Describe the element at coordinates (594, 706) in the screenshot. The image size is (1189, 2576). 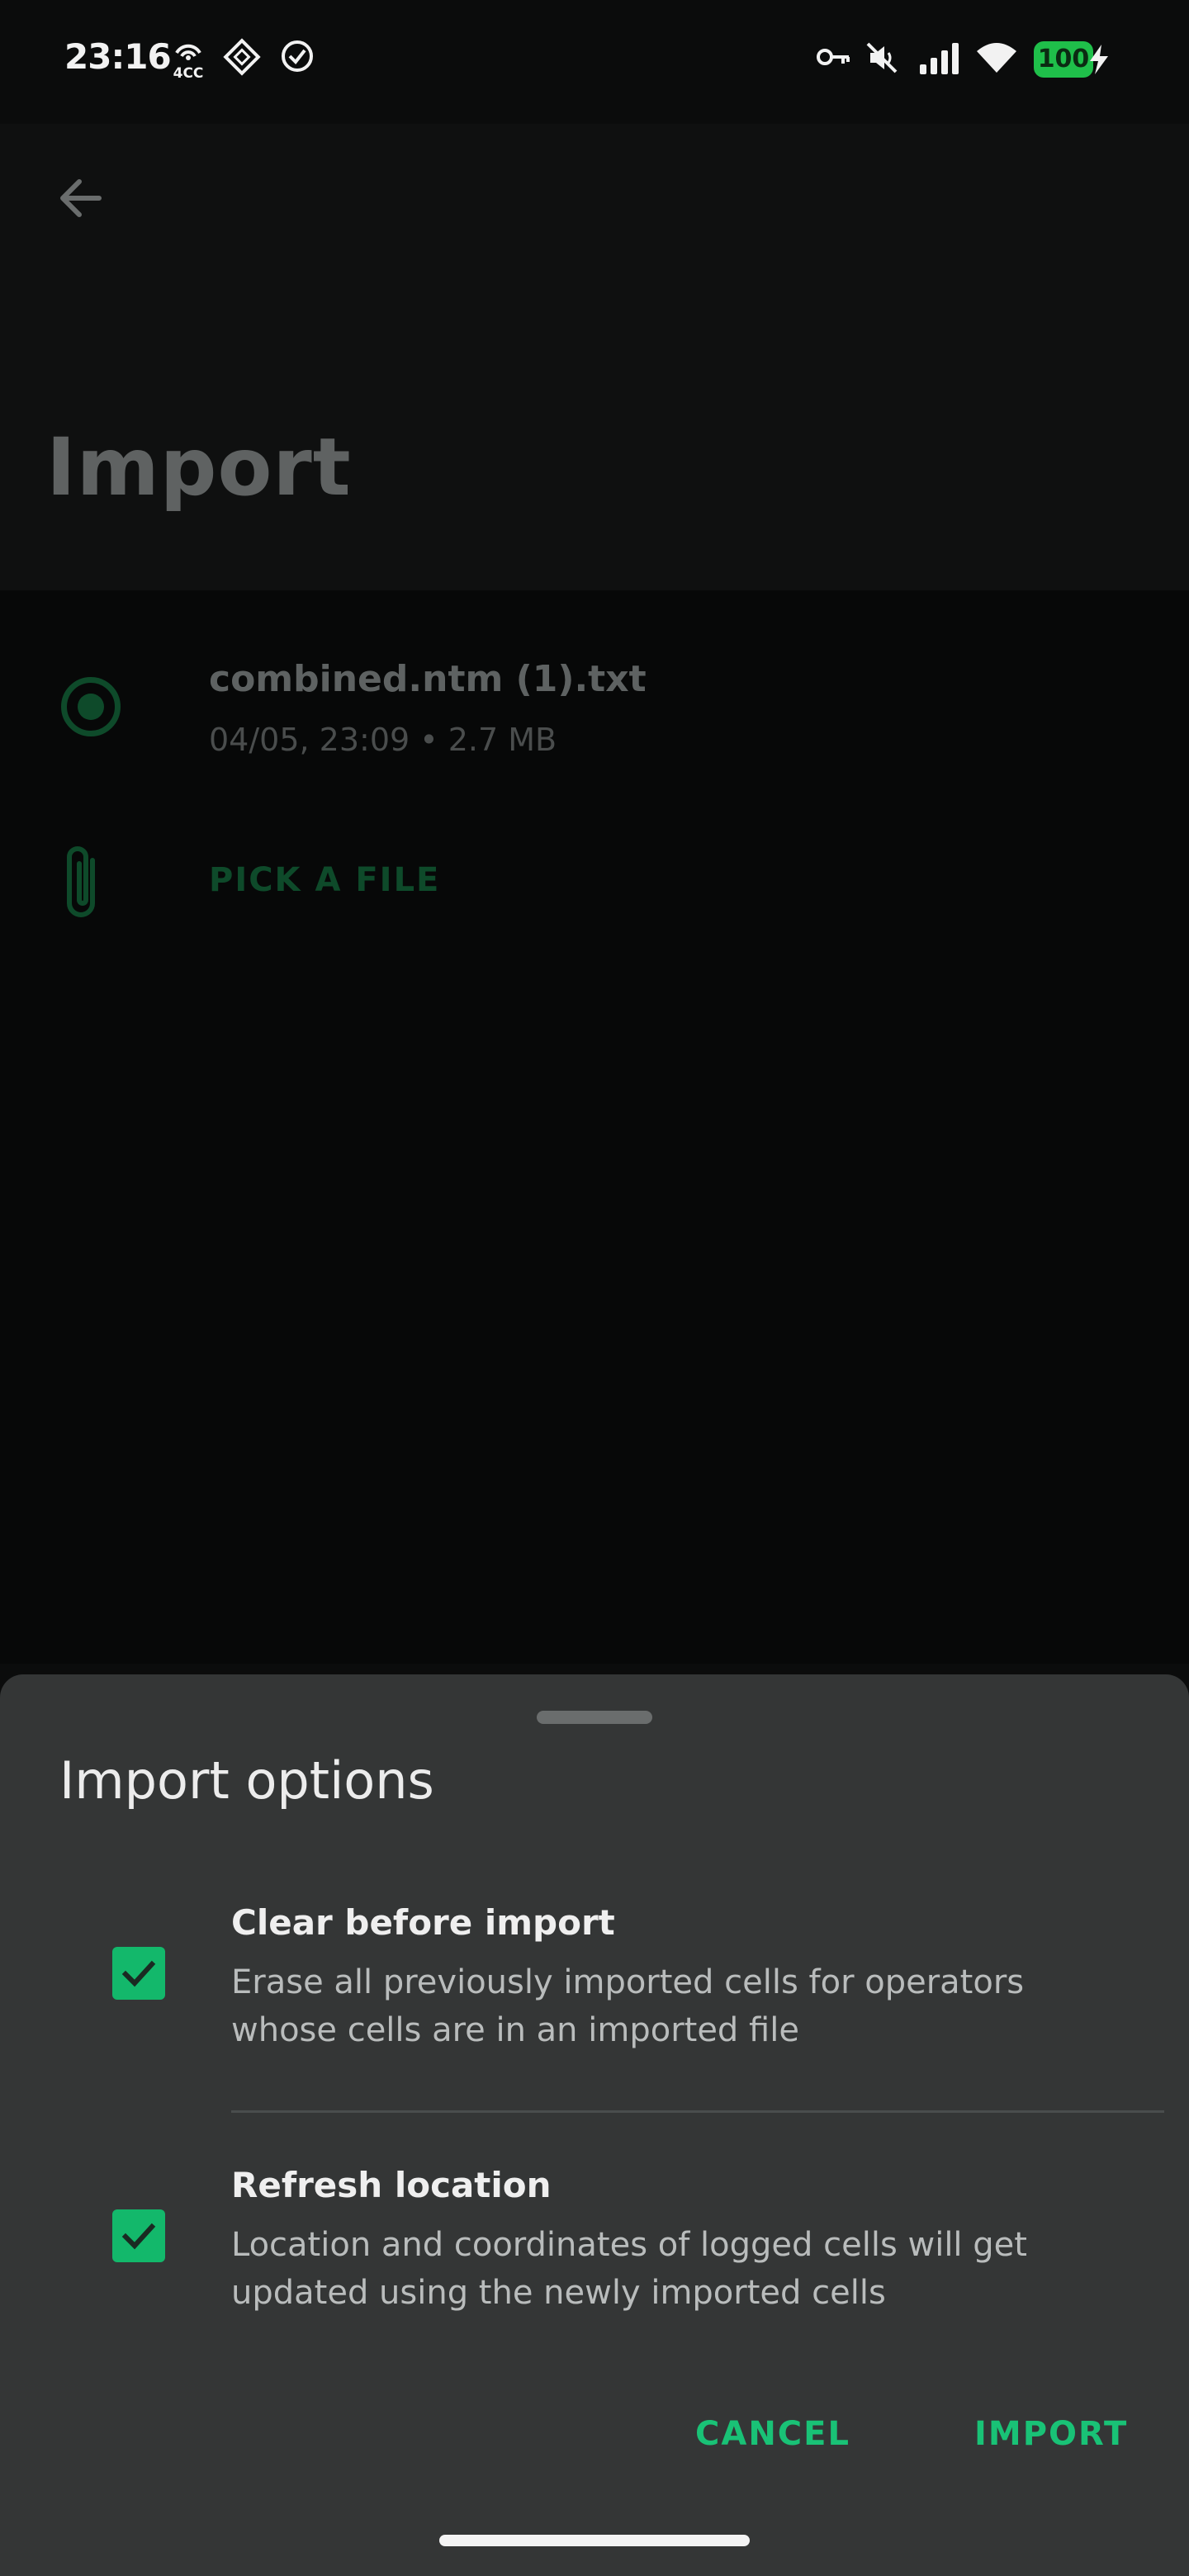
I see `file-list-item` at that location.